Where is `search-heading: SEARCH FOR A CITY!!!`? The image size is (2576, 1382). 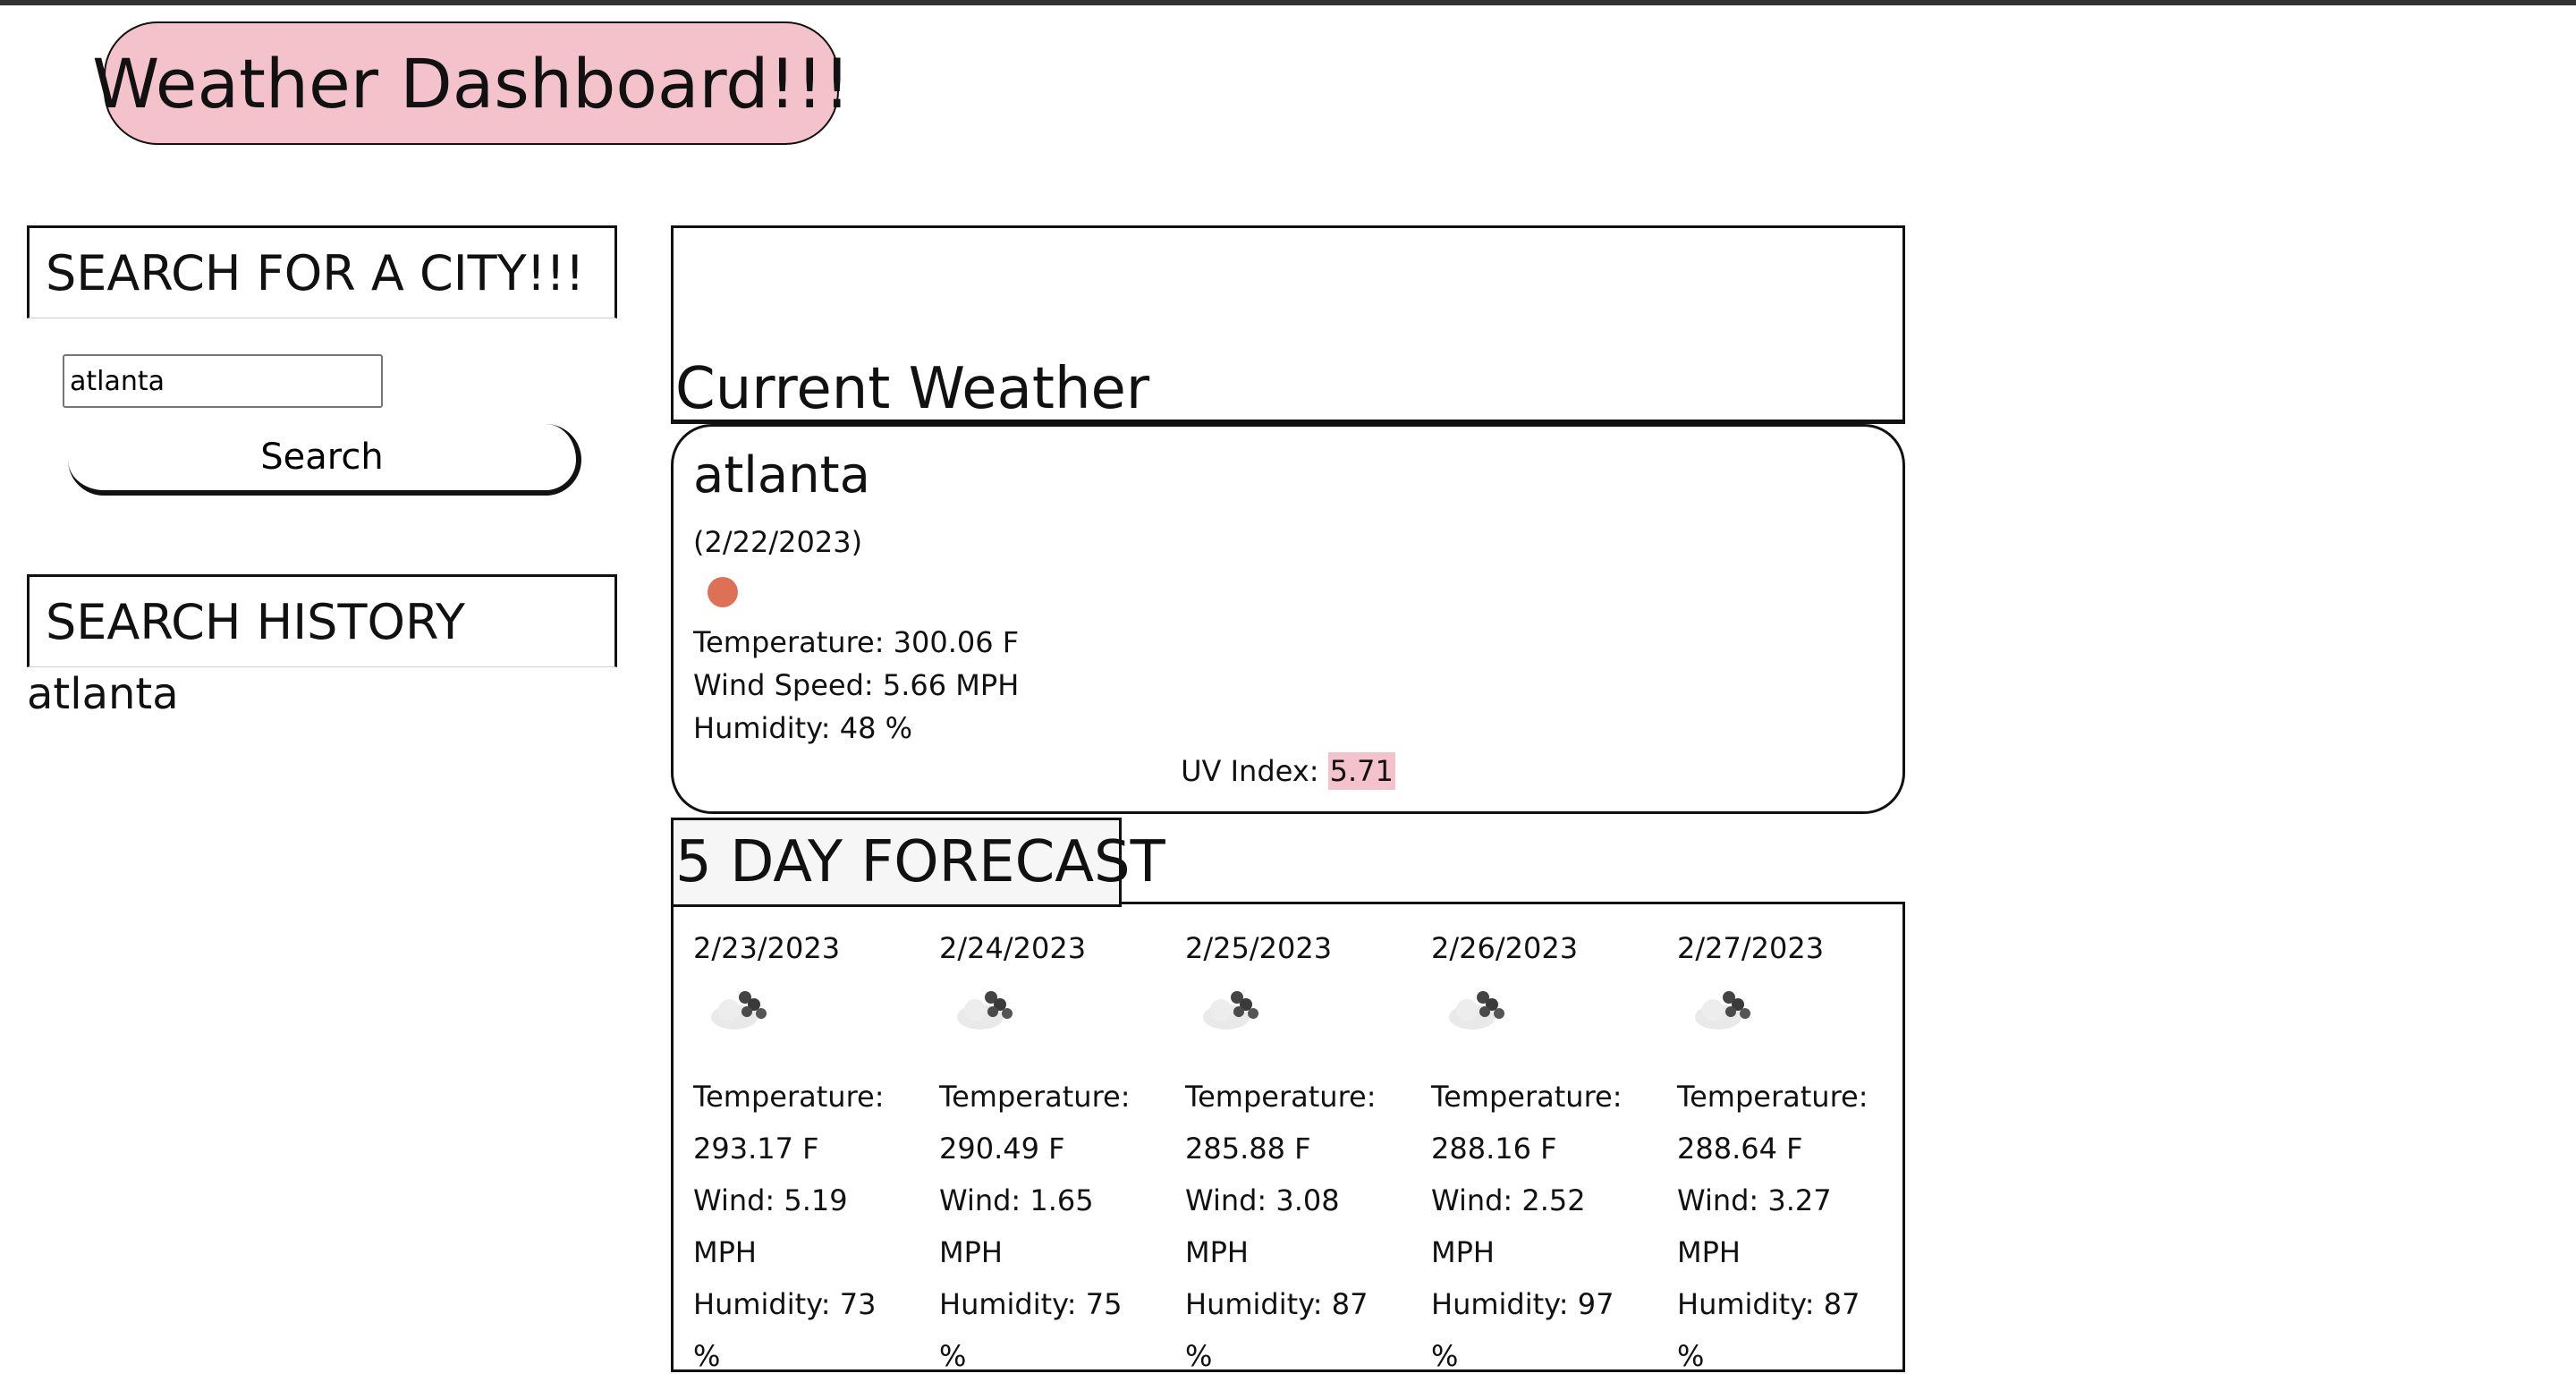 search-heading: SEARCH FOR A CITY!!! is located at coordinates (322, 271).